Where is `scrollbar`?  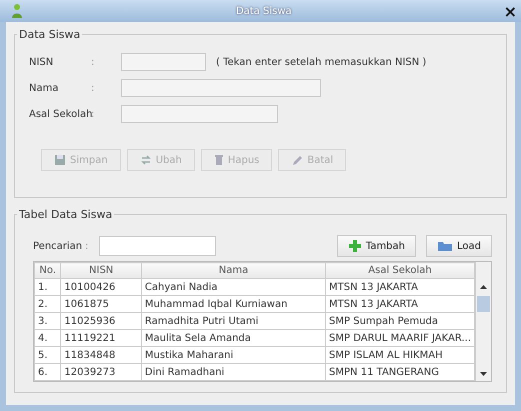 scrollbar is located at coordinates (483, 321).